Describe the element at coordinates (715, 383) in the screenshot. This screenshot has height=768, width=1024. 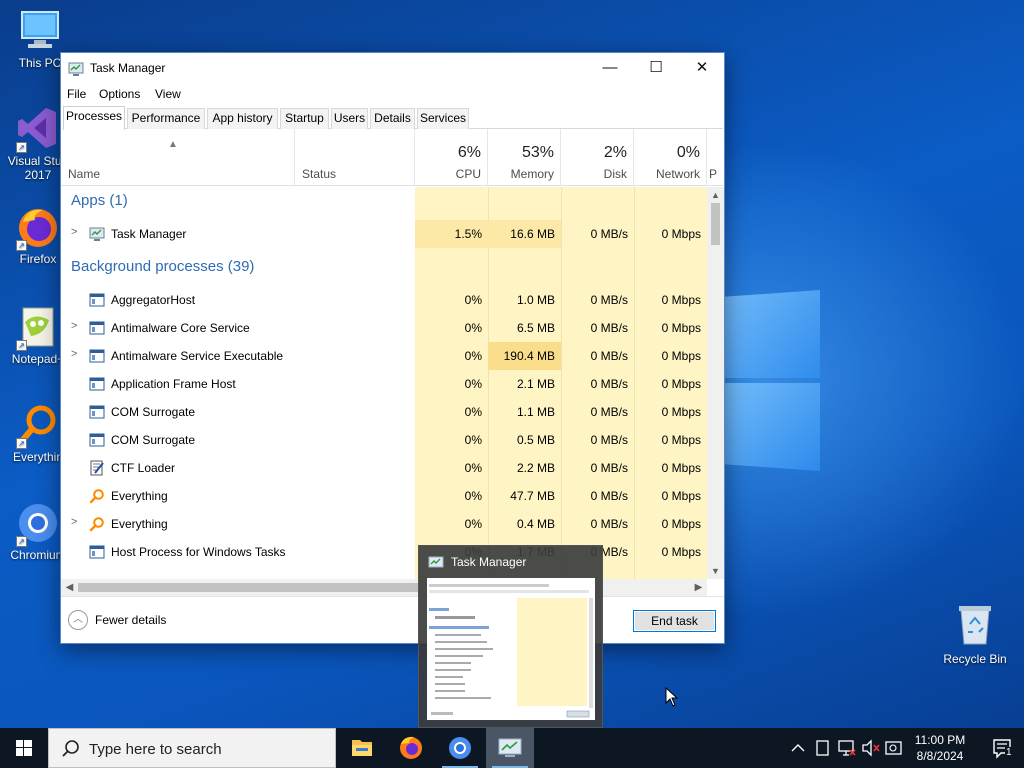
I see `vertical-scrollbar: ▲ ▼` at that location.